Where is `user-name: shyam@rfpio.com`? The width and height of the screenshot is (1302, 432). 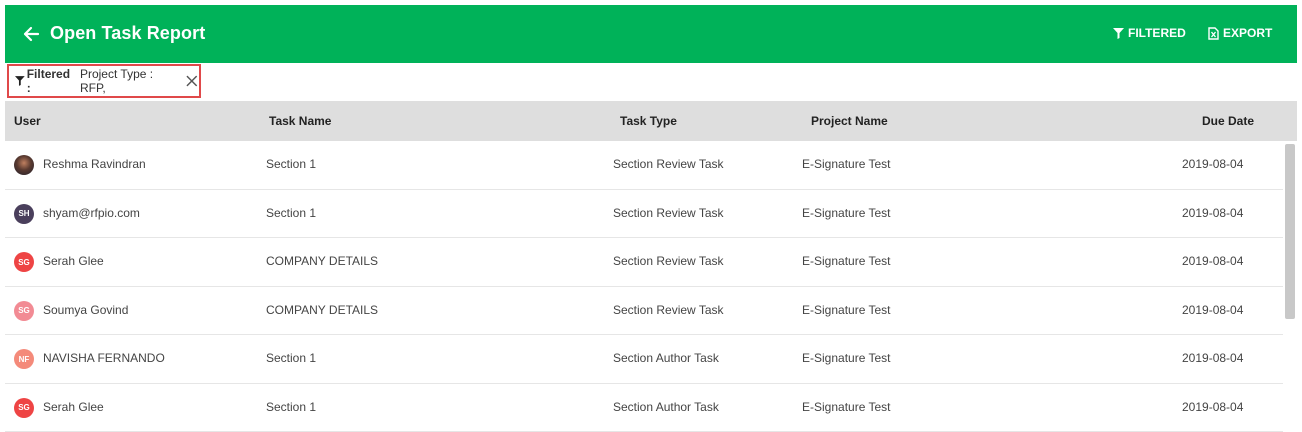 user-name: shyam@rfpio.com is located at coordinates (91, 213).